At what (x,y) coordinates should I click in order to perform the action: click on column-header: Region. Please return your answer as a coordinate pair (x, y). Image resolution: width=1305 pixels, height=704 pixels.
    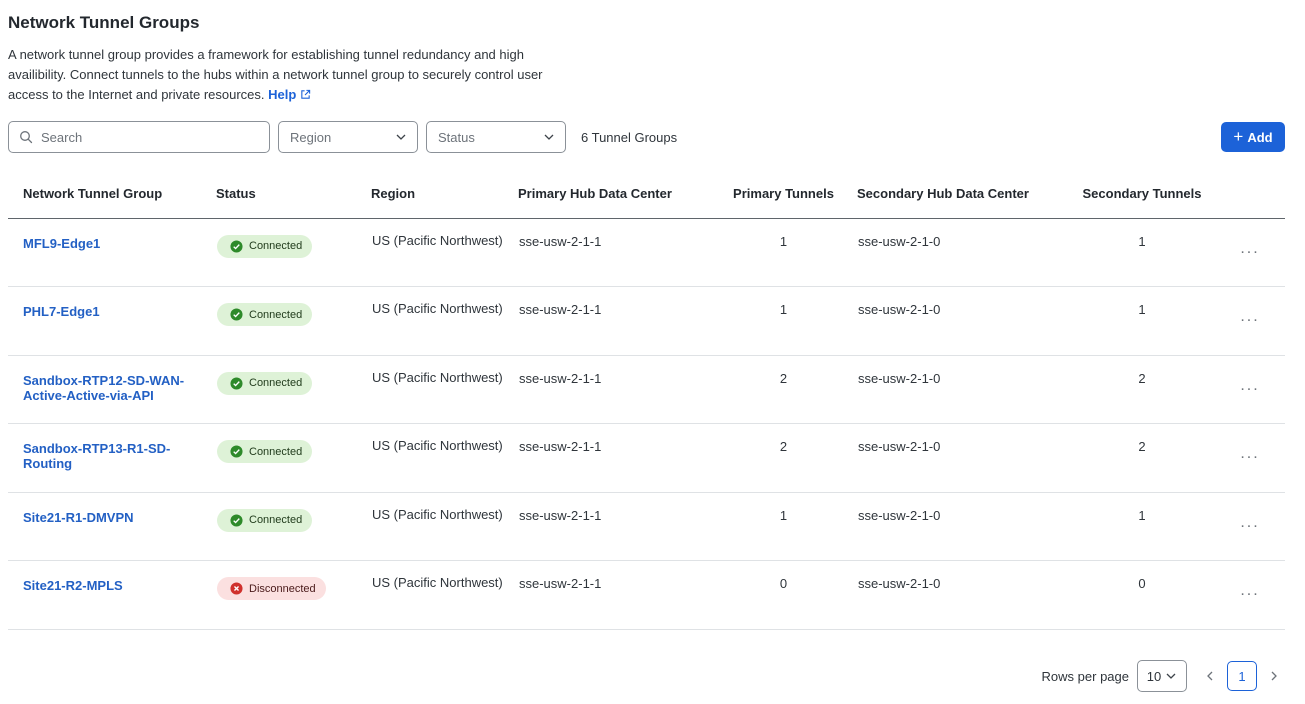
    Looking at the image, I should click on (444, 194).